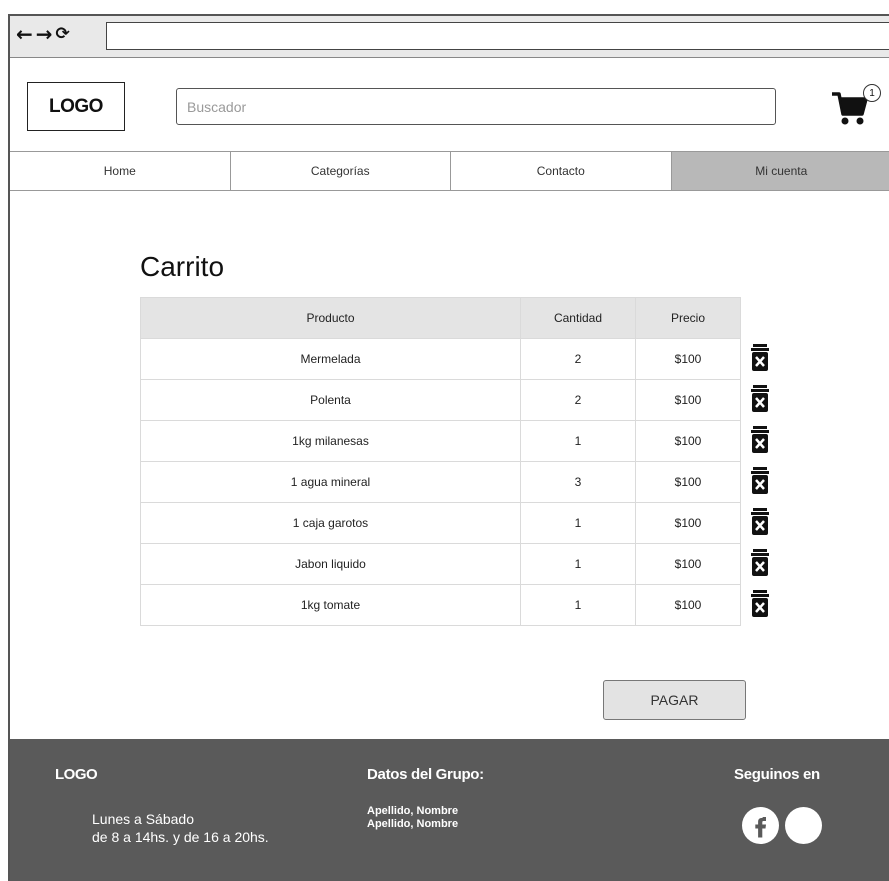 The width and height of the screenshot is (889, 881). I want to click on hours-line-times: de 8 a 14hs. y de 16 a 20hs., so click(180, 837).